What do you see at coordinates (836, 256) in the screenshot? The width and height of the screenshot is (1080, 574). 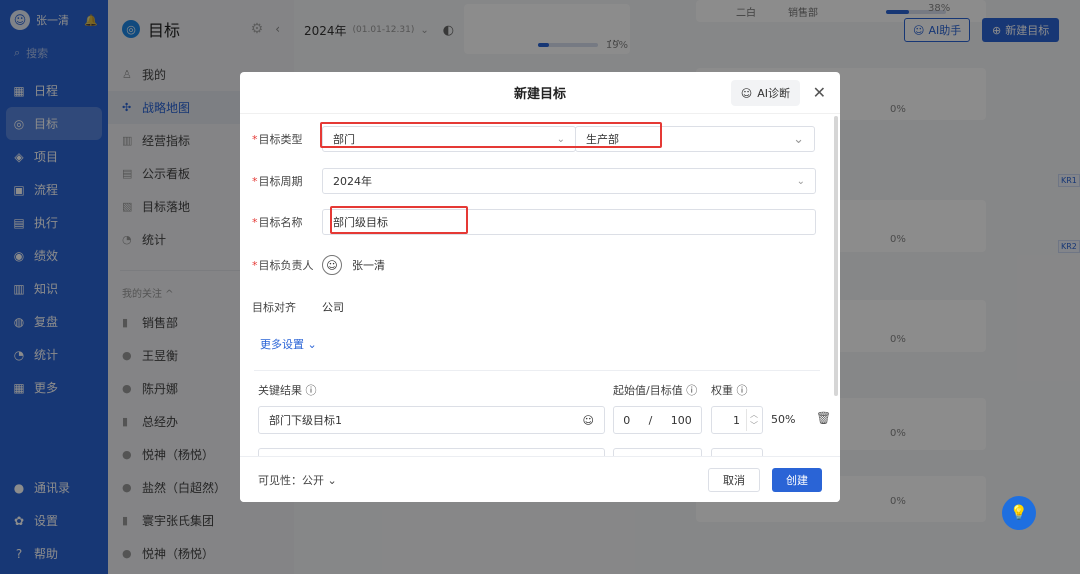 I see `dialog-scrollbar` at bounding box center [836, 256].